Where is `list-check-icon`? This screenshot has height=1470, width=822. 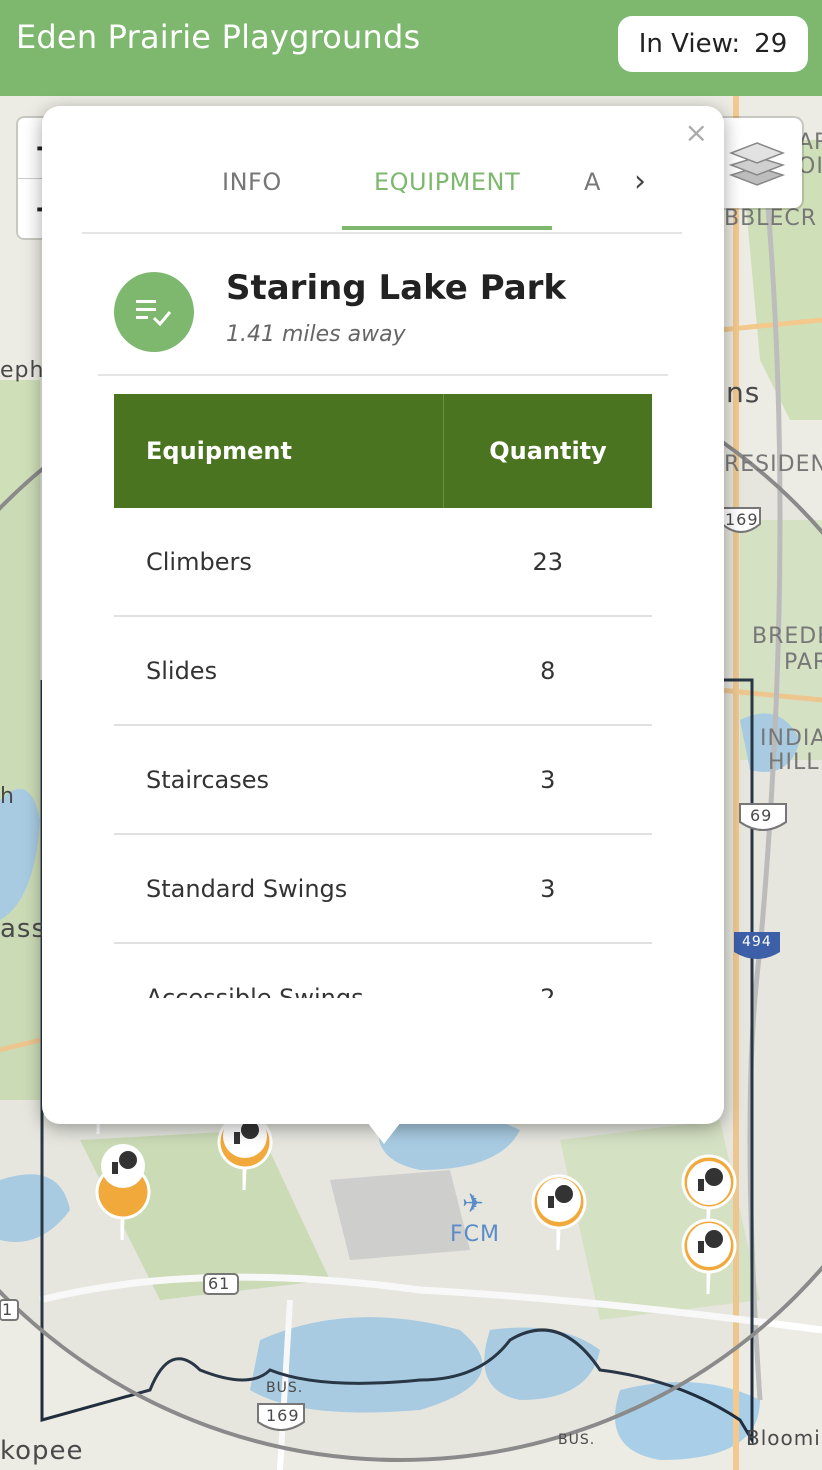
list-check-icon is located at coordinates (154, 312).